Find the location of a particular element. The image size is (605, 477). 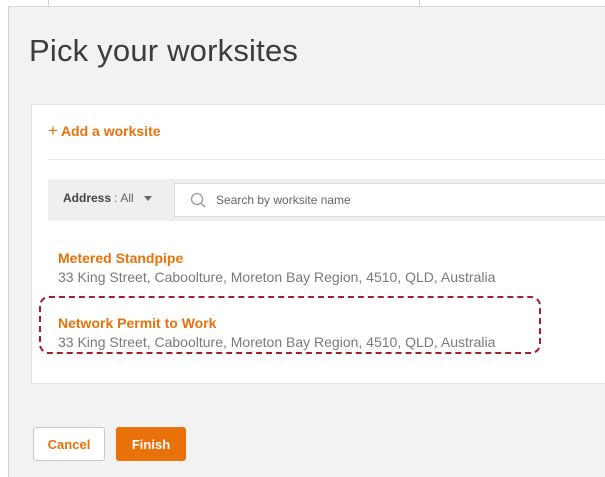

filter-bar: Address : All is located at coordinates (326, 200).